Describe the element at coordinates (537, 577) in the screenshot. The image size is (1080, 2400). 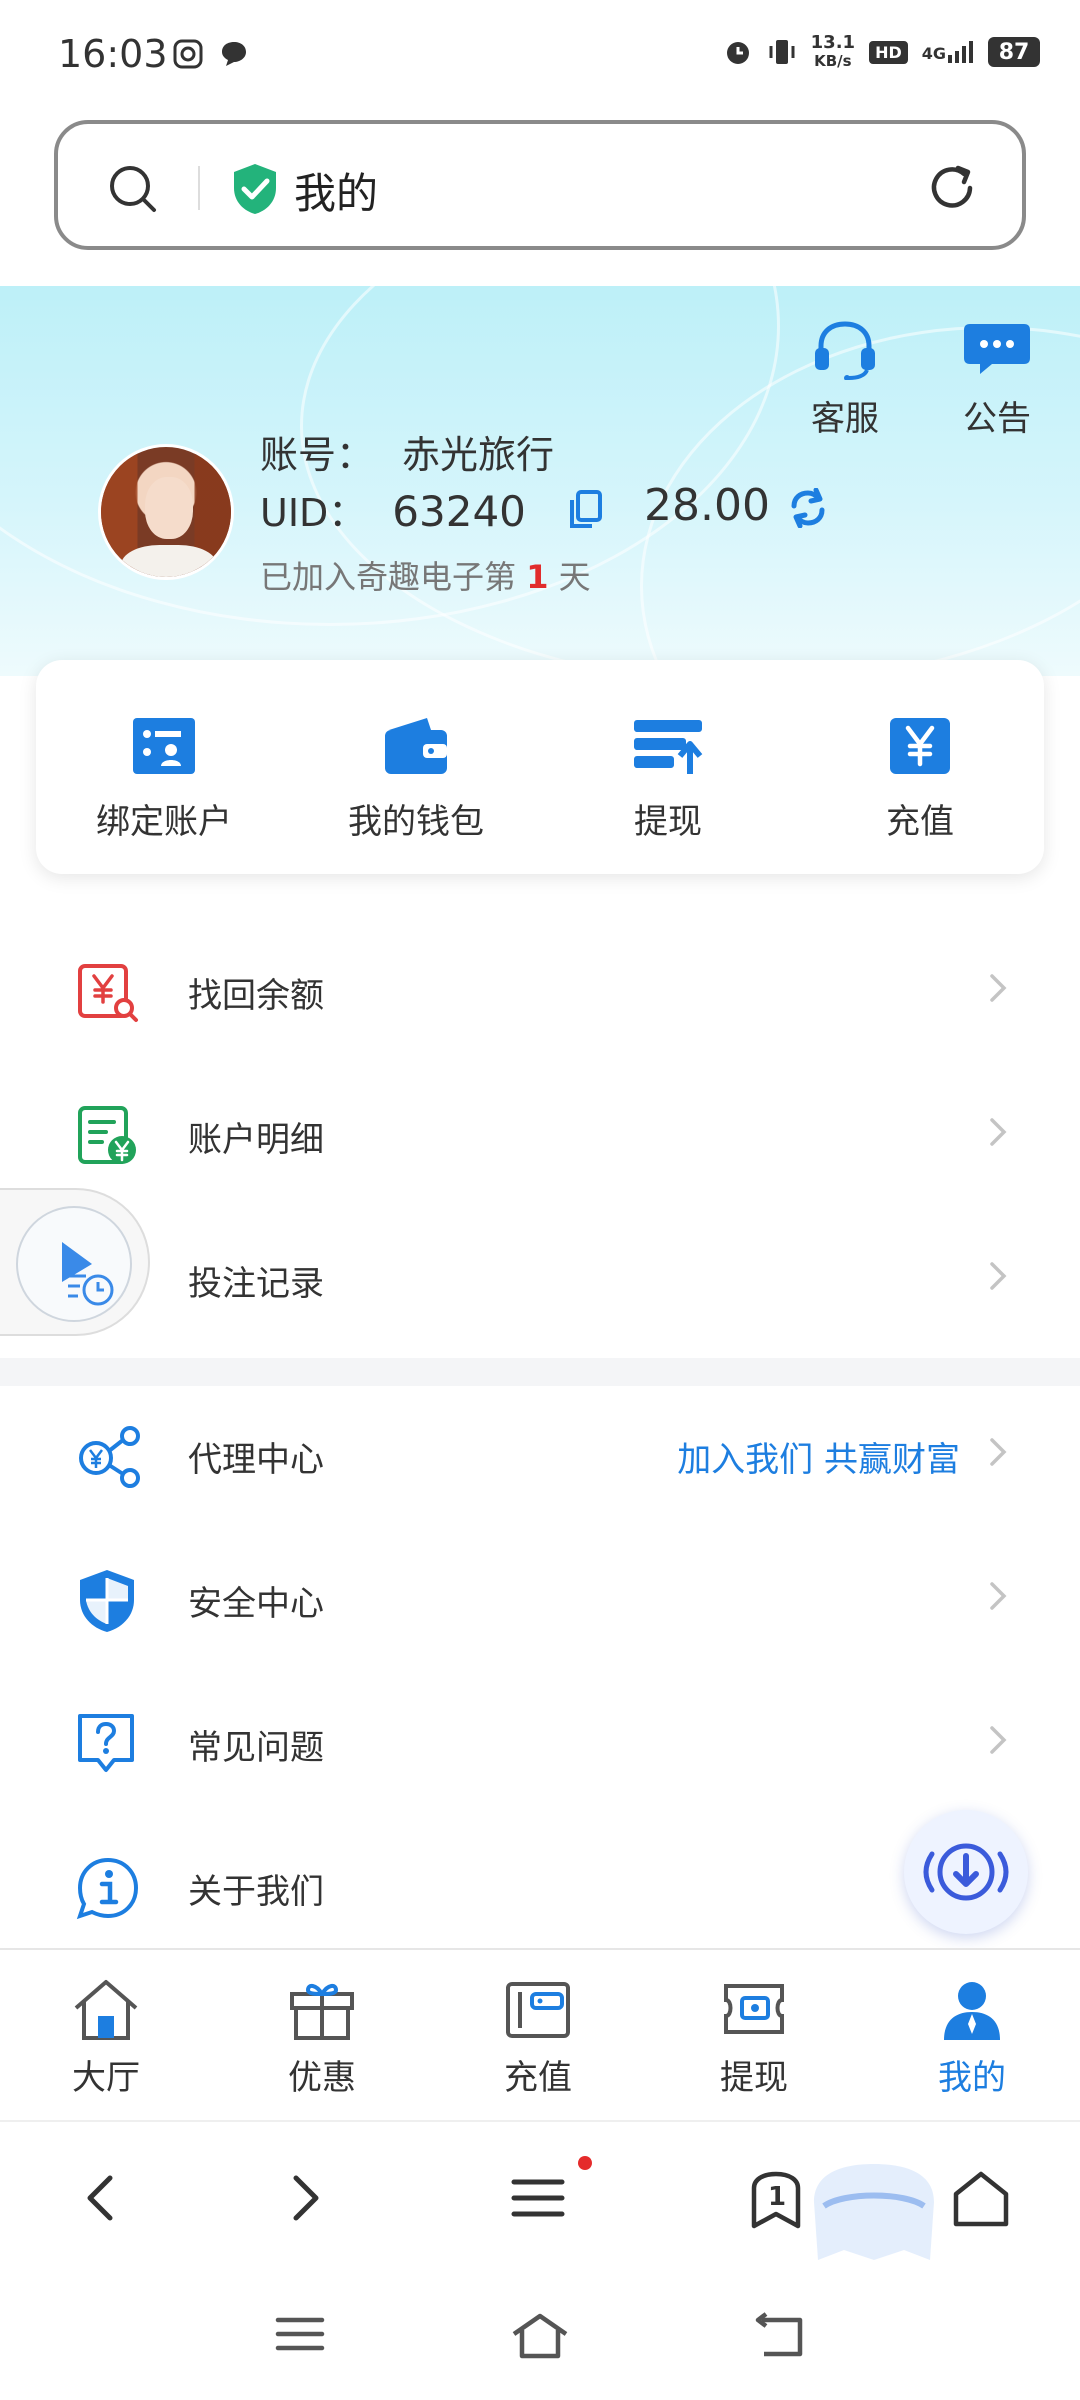
I see `joined-days-count: 1` at that location.